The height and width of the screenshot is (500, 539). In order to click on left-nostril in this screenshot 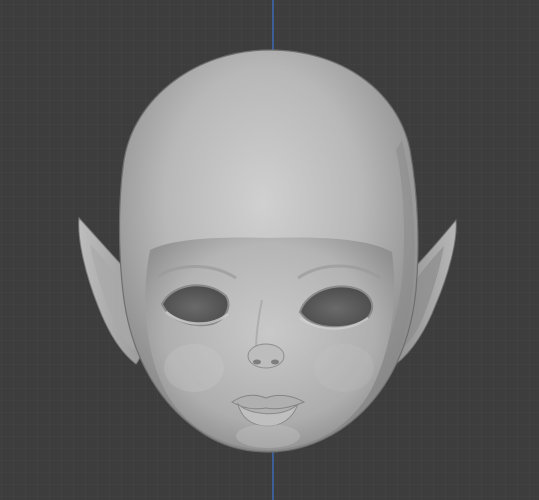, I will do `click(257, 362)`.